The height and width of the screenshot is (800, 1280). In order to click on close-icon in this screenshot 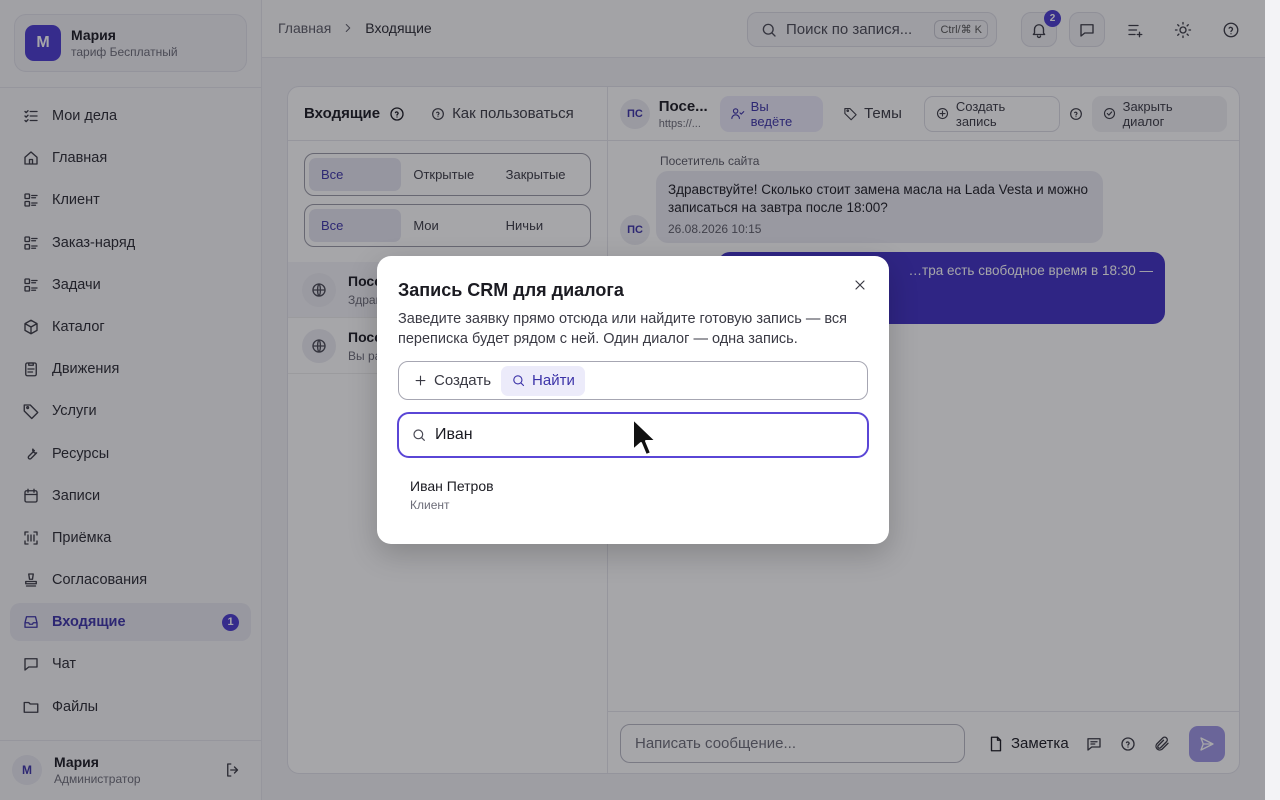, I will do `click(860, 285)`.